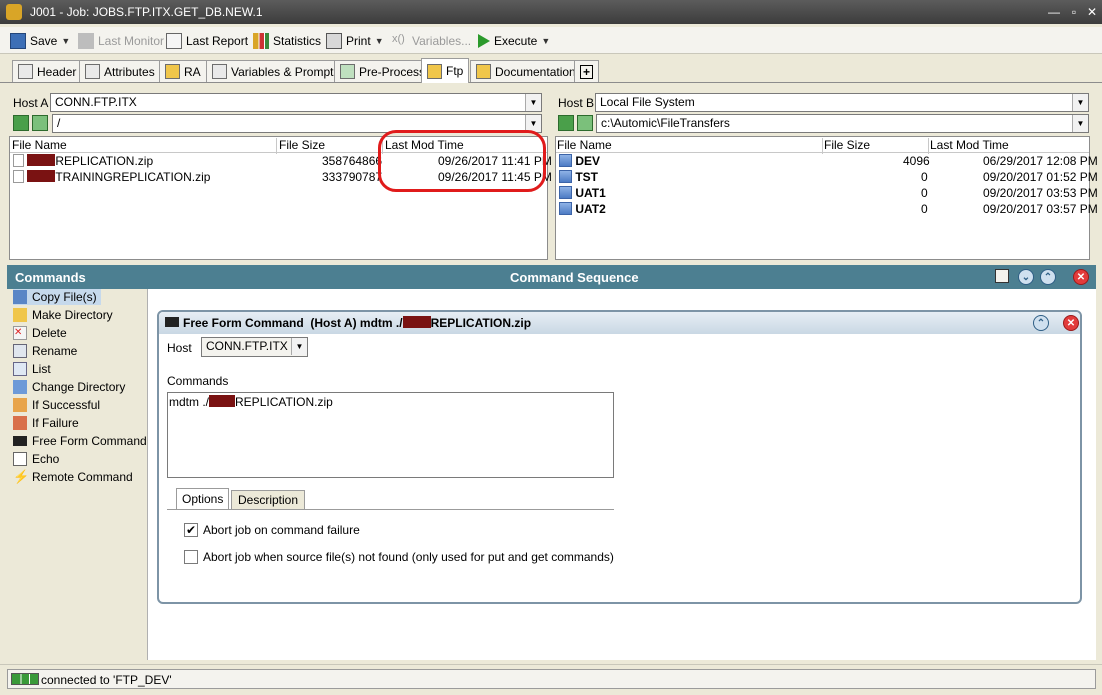 The image size is (1102, 695). What do you see at coordinates (379, 41) in the screenshot?
I see `print-dropdown-icon: ▼` at bounding box center [379, 41].